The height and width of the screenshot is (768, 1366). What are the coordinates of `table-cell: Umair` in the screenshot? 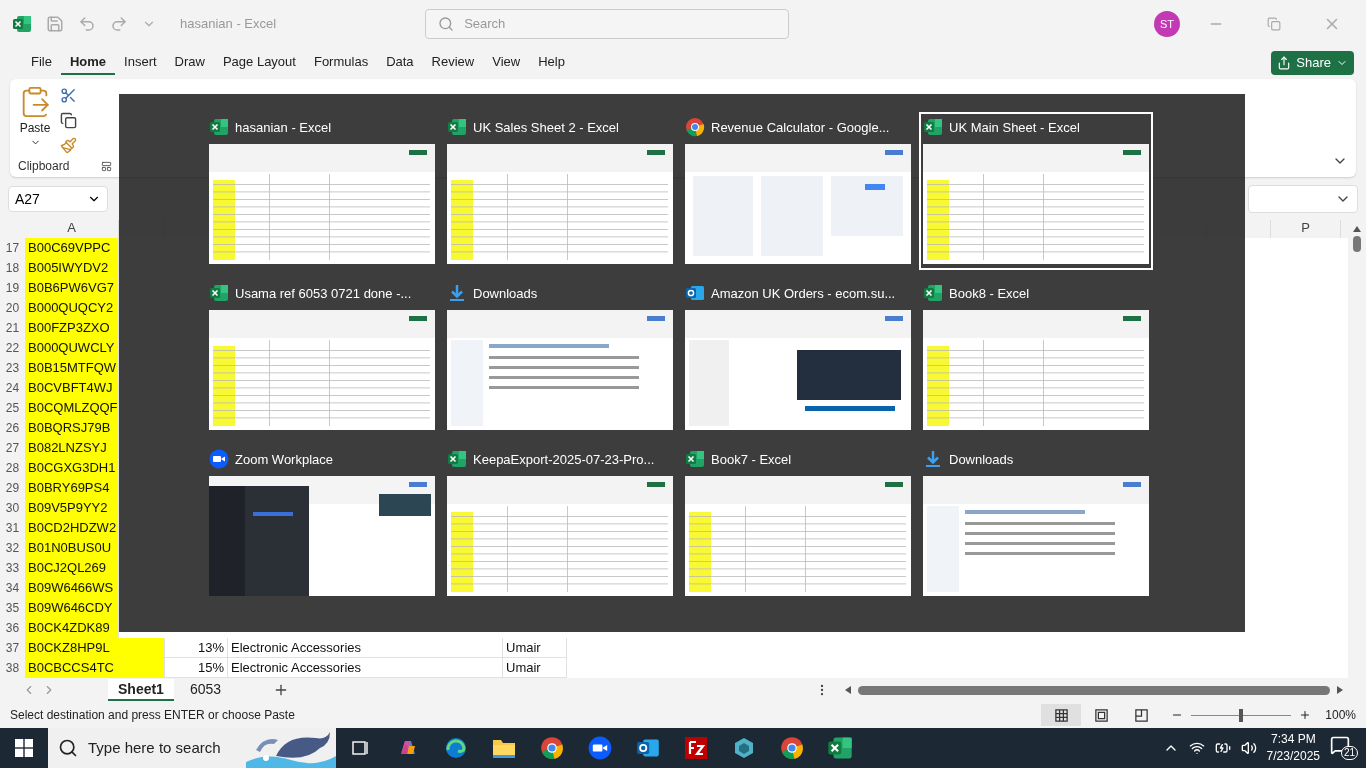 It's located at (535, 668).